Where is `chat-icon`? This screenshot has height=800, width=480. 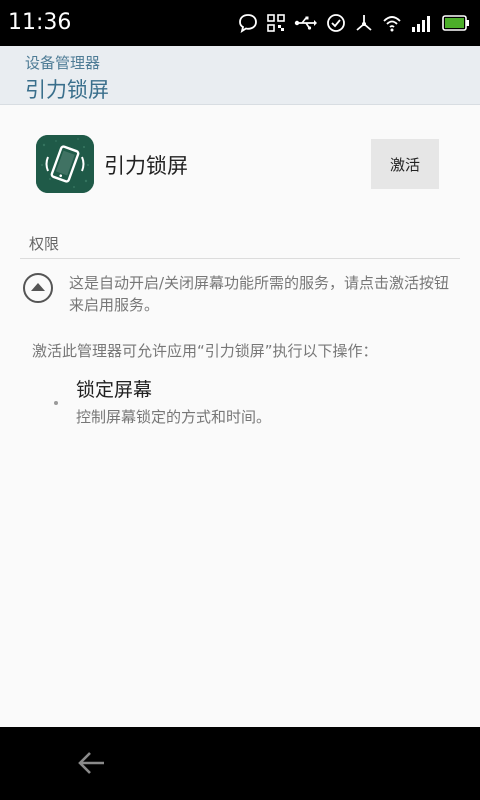 chat-icon is located at coordinates (248, 23).